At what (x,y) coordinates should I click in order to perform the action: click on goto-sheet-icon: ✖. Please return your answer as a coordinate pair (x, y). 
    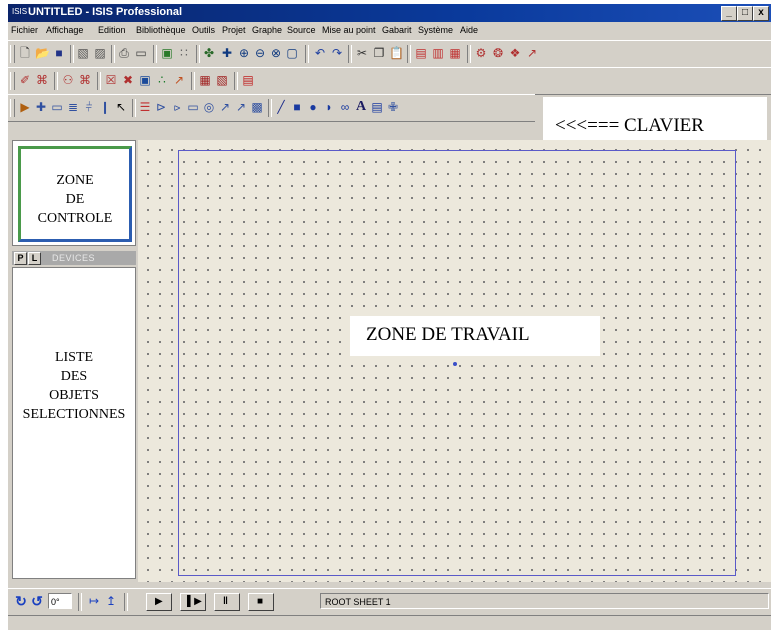
    Looking at the image, I should click on (128, 80).